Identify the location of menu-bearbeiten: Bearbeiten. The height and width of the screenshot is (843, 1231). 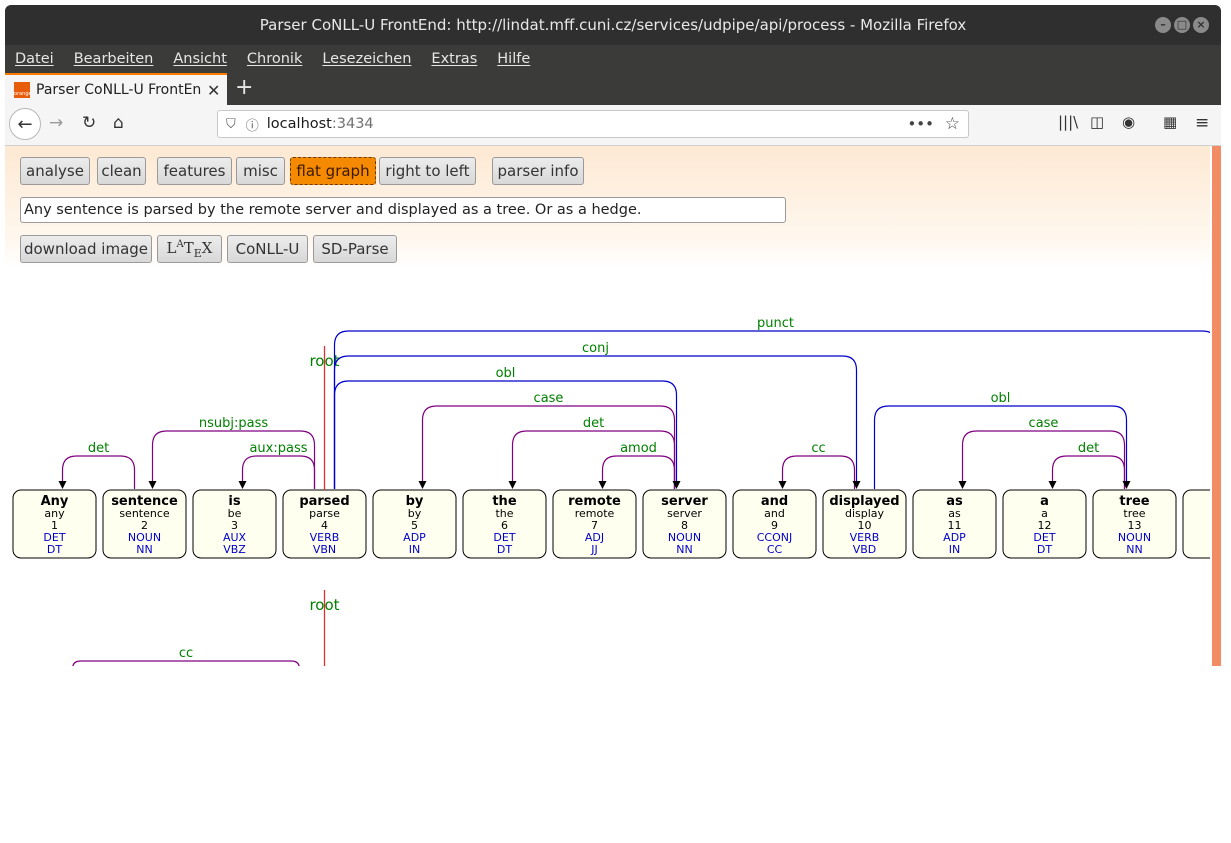
(114, 59).